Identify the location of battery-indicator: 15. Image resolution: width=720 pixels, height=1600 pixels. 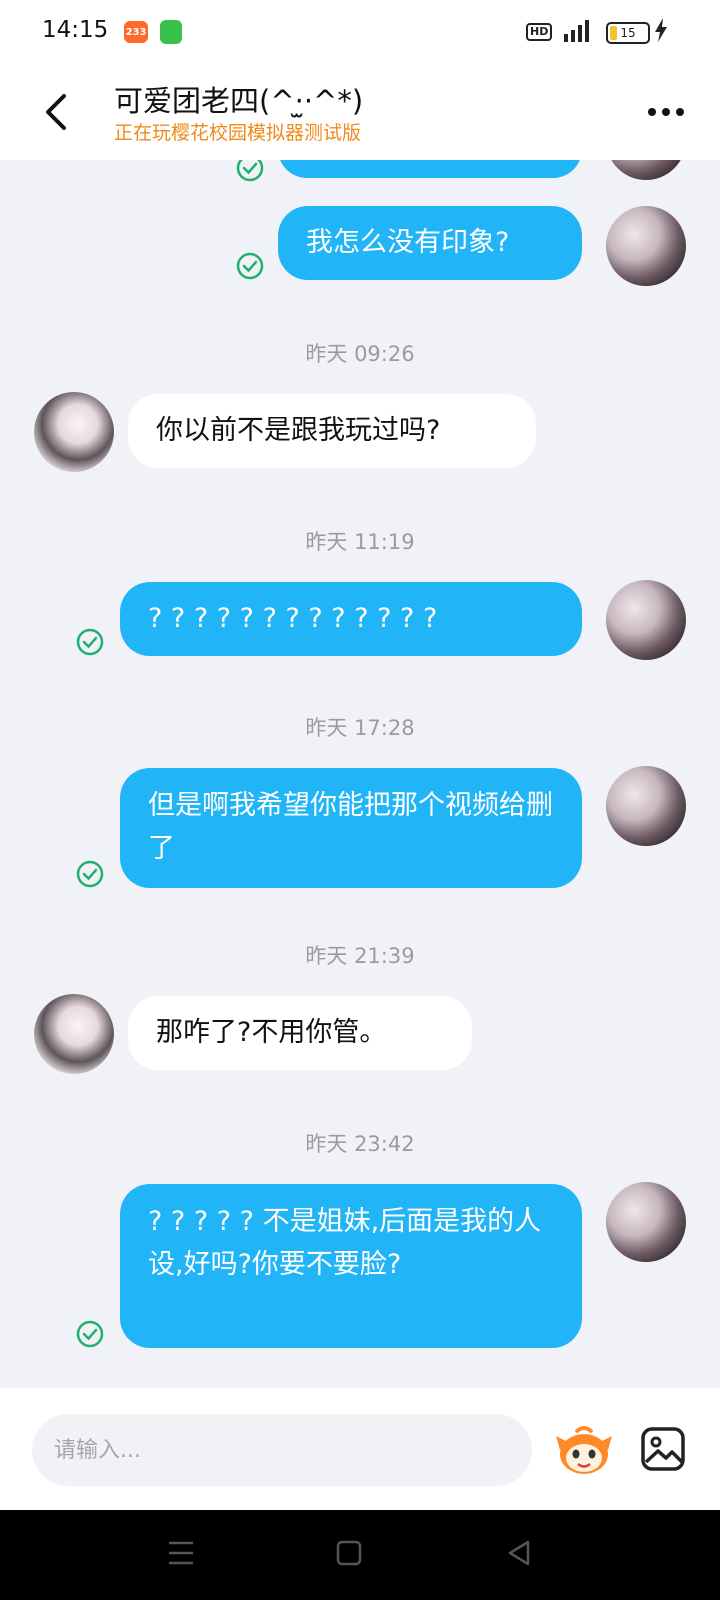
(628, 33).